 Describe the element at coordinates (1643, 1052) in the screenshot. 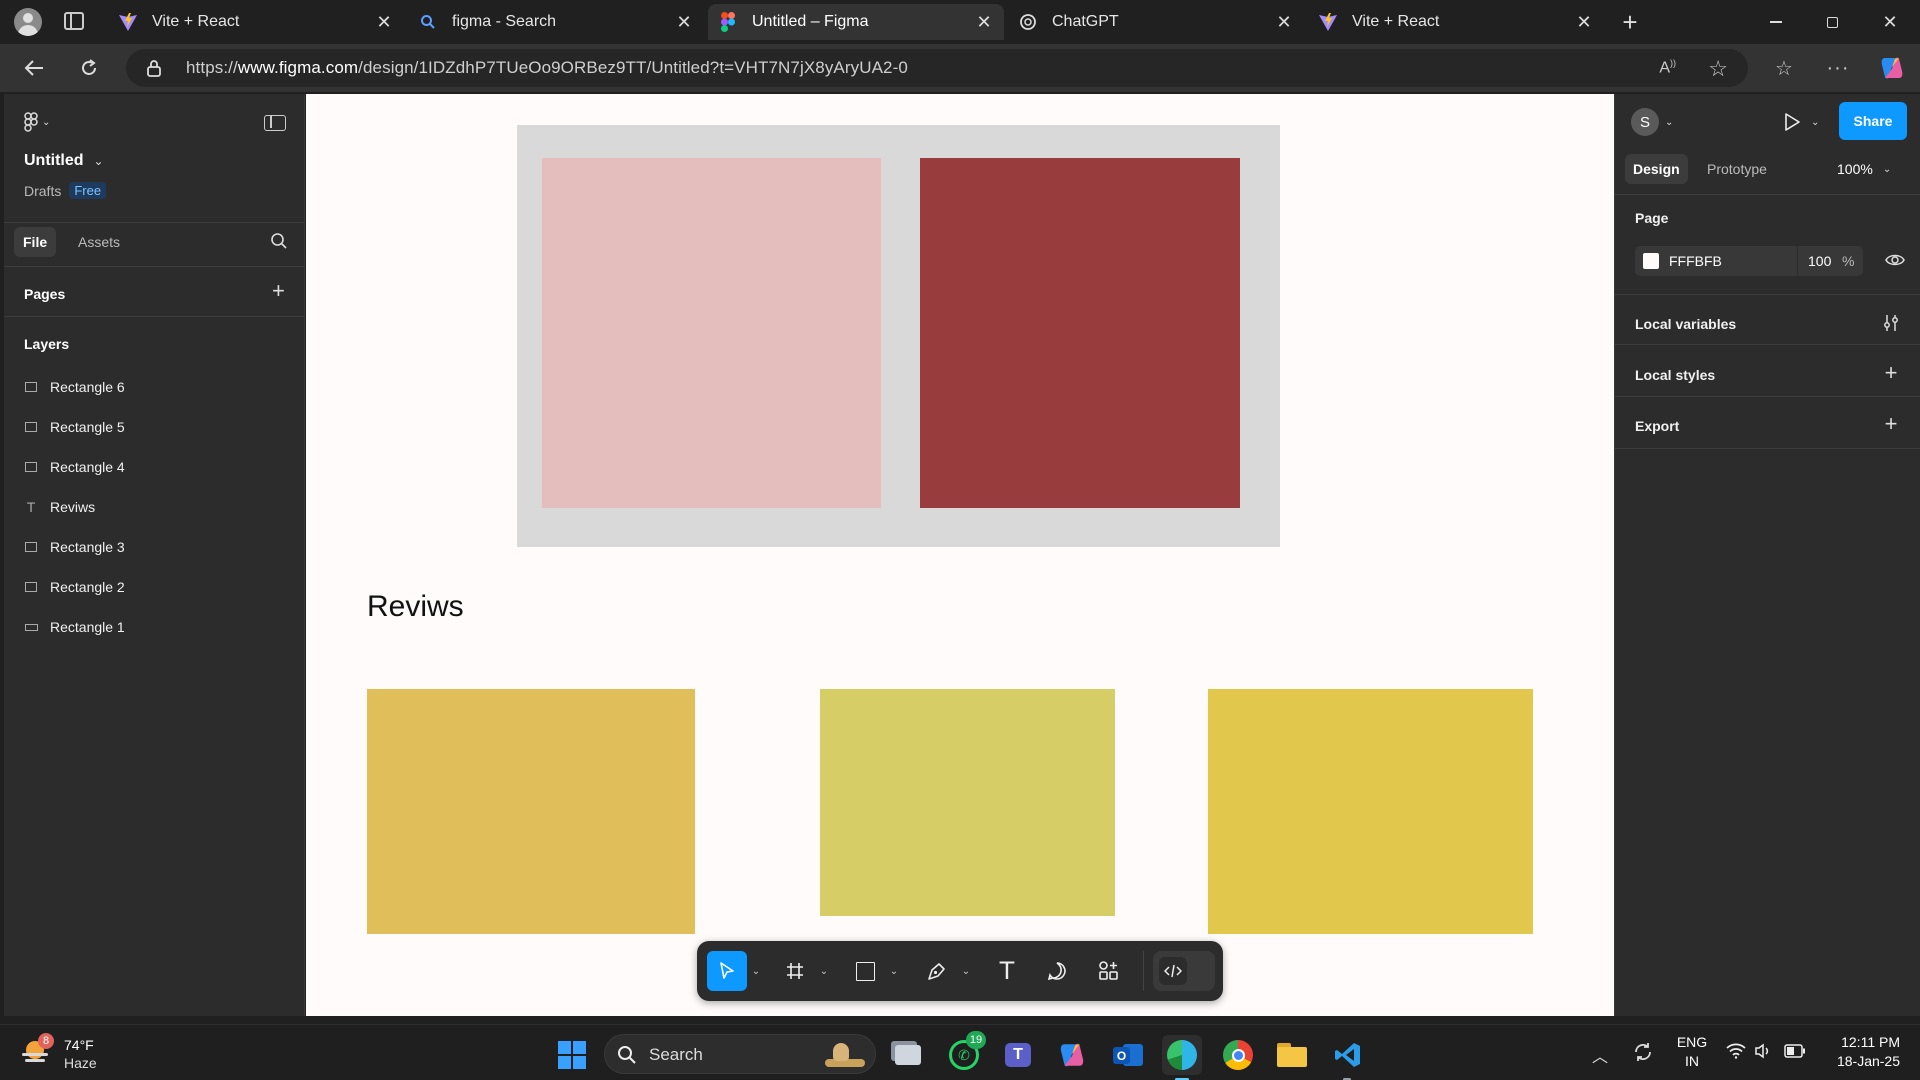

I see `sync-icon` at that location.